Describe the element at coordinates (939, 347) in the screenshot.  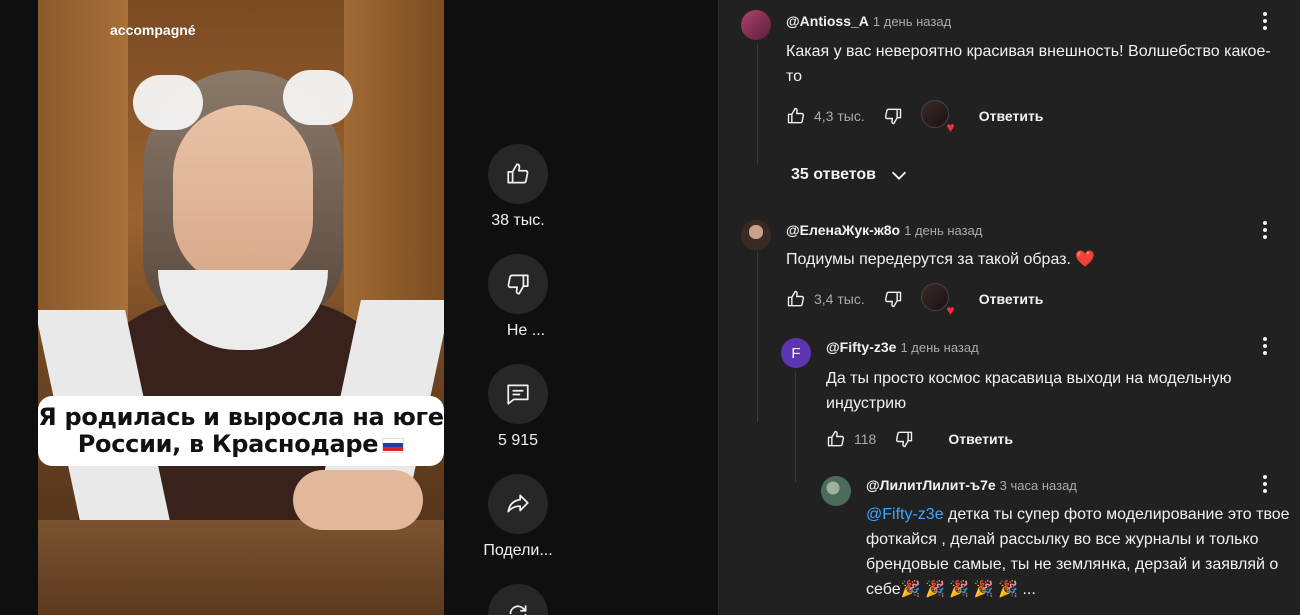
I see `reply1-time: 1 день назад` at that location.